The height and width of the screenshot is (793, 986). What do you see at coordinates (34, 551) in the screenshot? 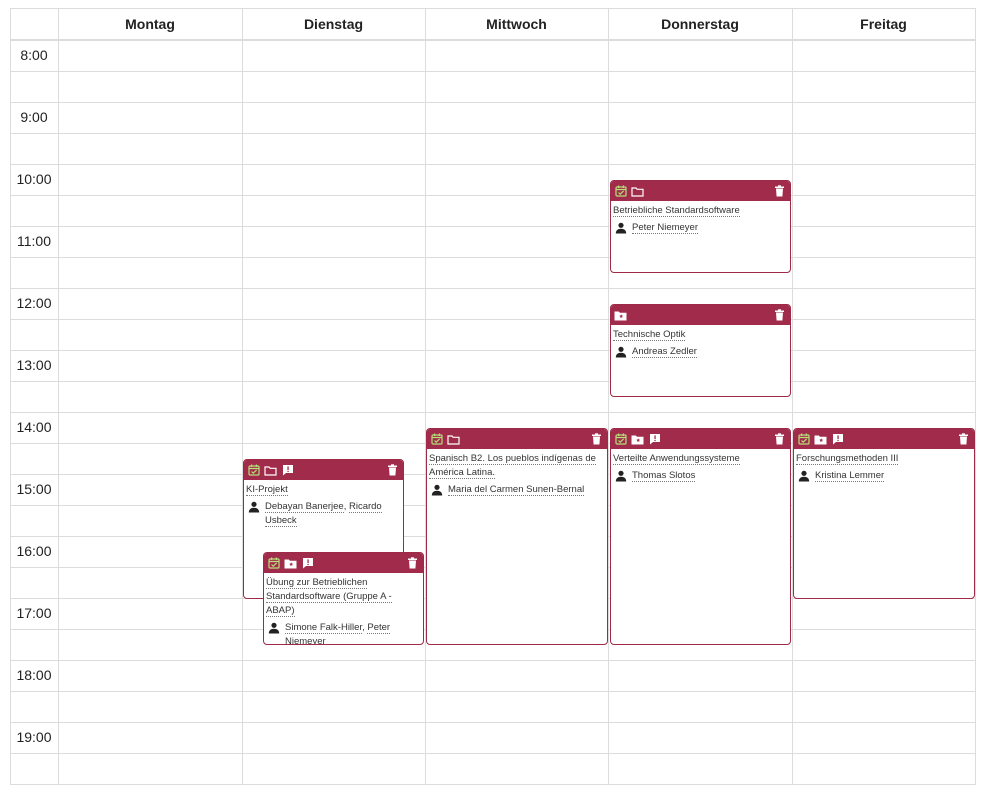
I see `time-label: 16:00` at bounding box center [34, 551].